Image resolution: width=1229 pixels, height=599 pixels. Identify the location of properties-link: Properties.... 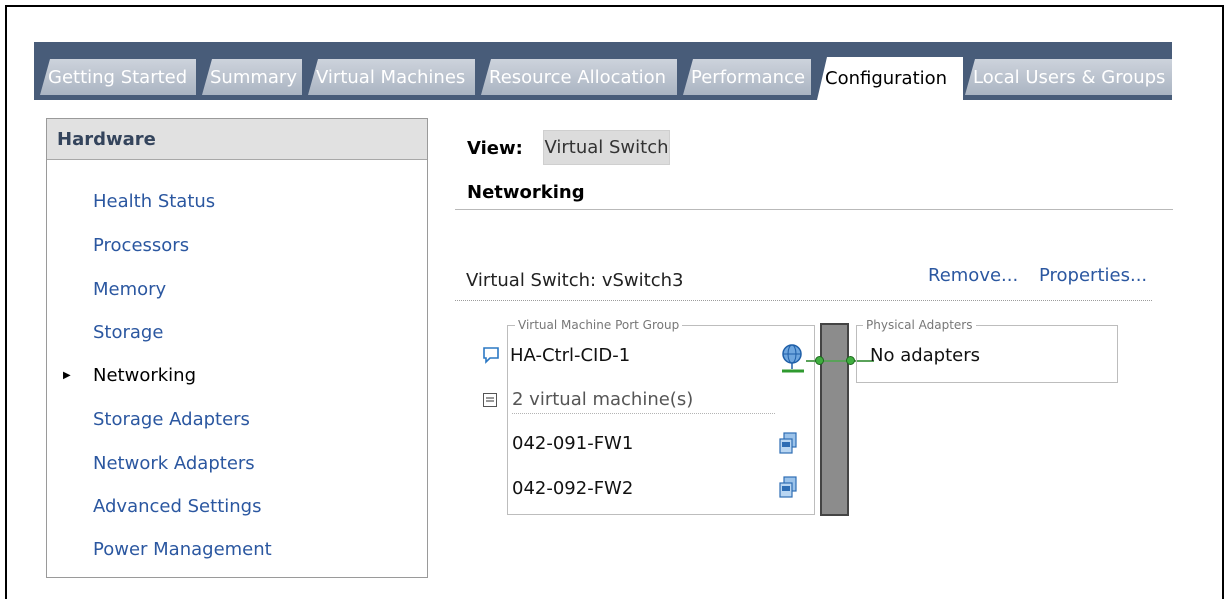
(1093, 275).